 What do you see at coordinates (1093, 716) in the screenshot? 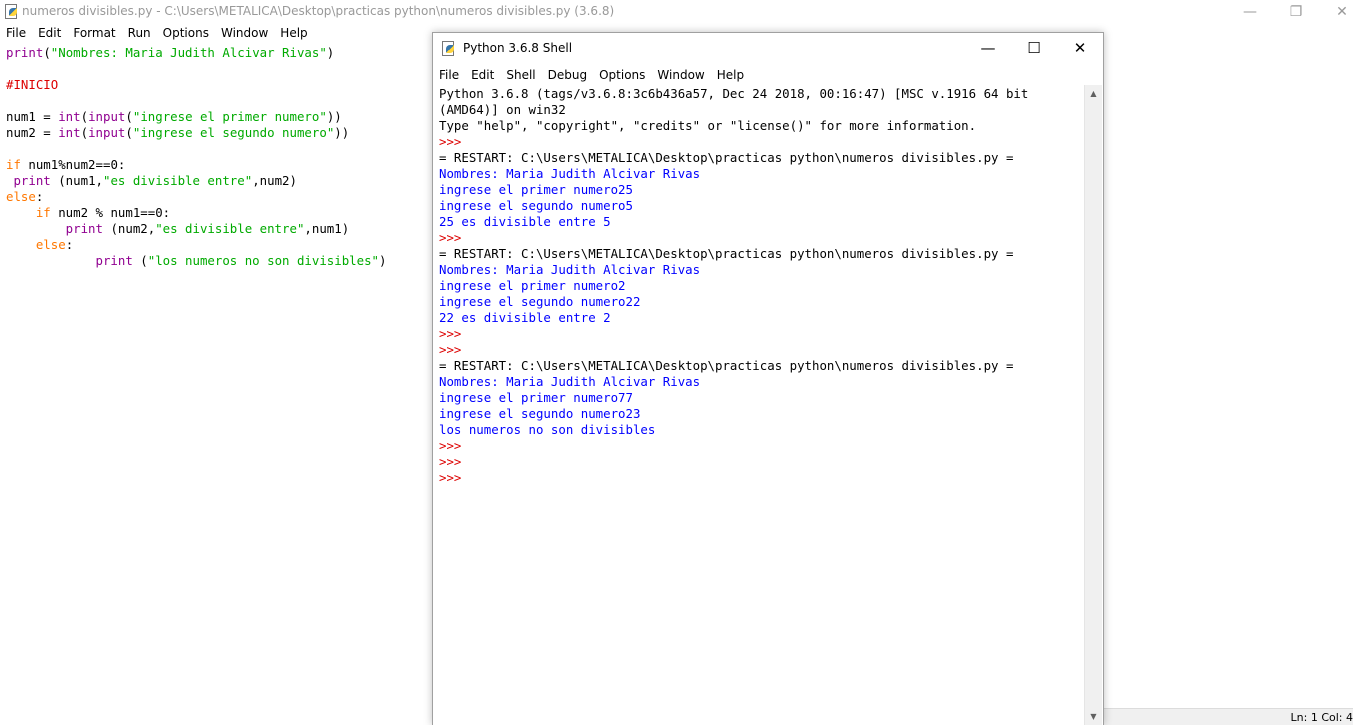
I see `scroll-down-icon: ▼` at bounding box center [1093, 716].